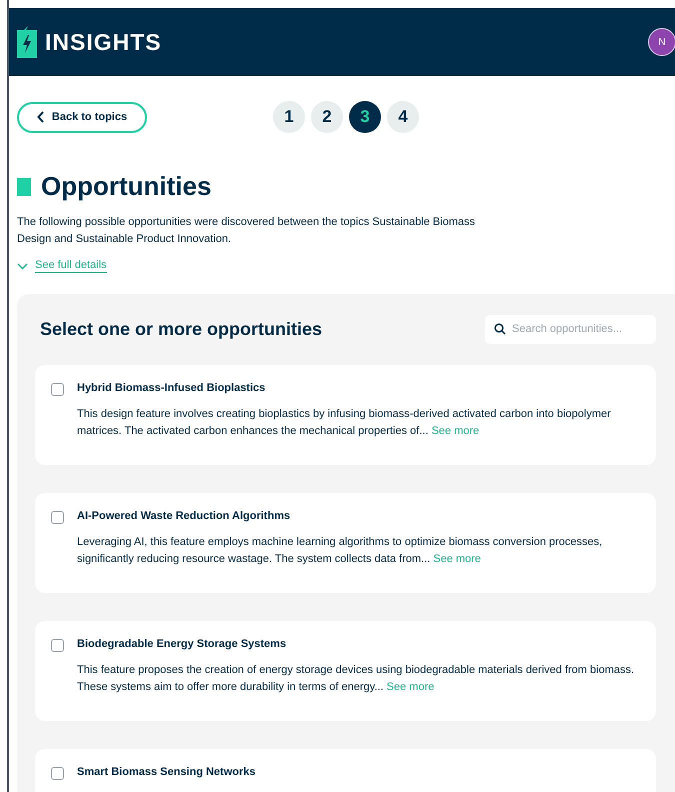 Image resolution: width=675 pixels, height=792 pixels. What do you see at coordinates (181, 329) in the screenshot?
I see `panel-heading: Select one or more opportunities` at bounding box center [181, 329].